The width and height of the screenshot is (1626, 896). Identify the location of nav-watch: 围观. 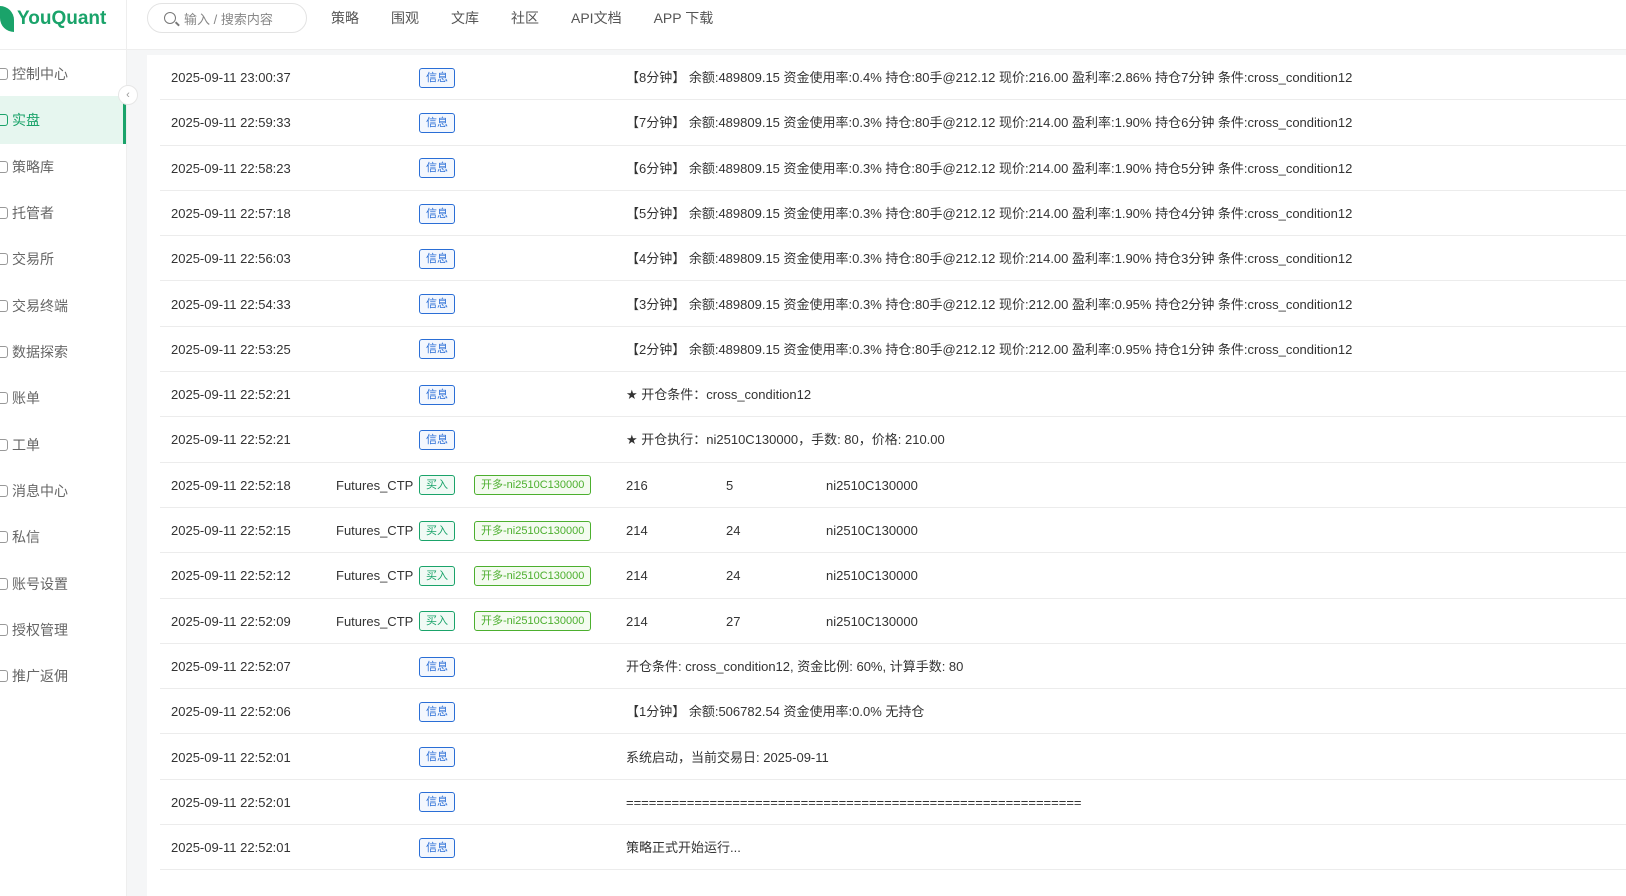
(405, 18).